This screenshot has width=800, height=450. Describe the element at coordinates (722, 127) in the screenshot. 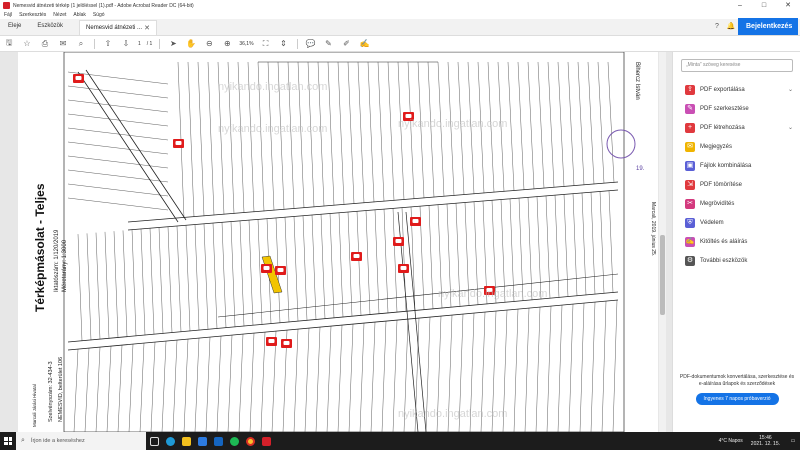

I see `tool-label: PDF létrehozása` at that location.